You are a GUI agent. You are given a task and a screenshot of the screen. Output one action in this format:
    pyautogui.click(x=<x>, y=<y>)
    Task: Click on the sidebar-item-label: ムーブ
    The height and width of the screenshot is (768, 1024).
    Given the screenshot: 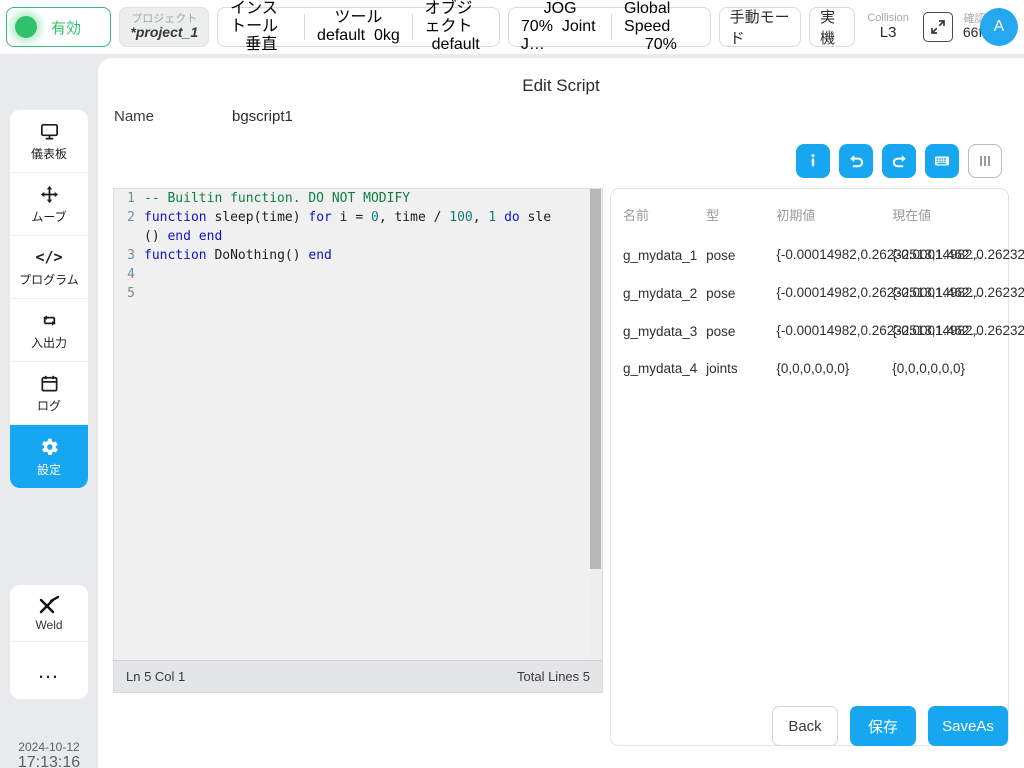 What is the action you would take?
    pyautogui.click(x=49, y=217)
    